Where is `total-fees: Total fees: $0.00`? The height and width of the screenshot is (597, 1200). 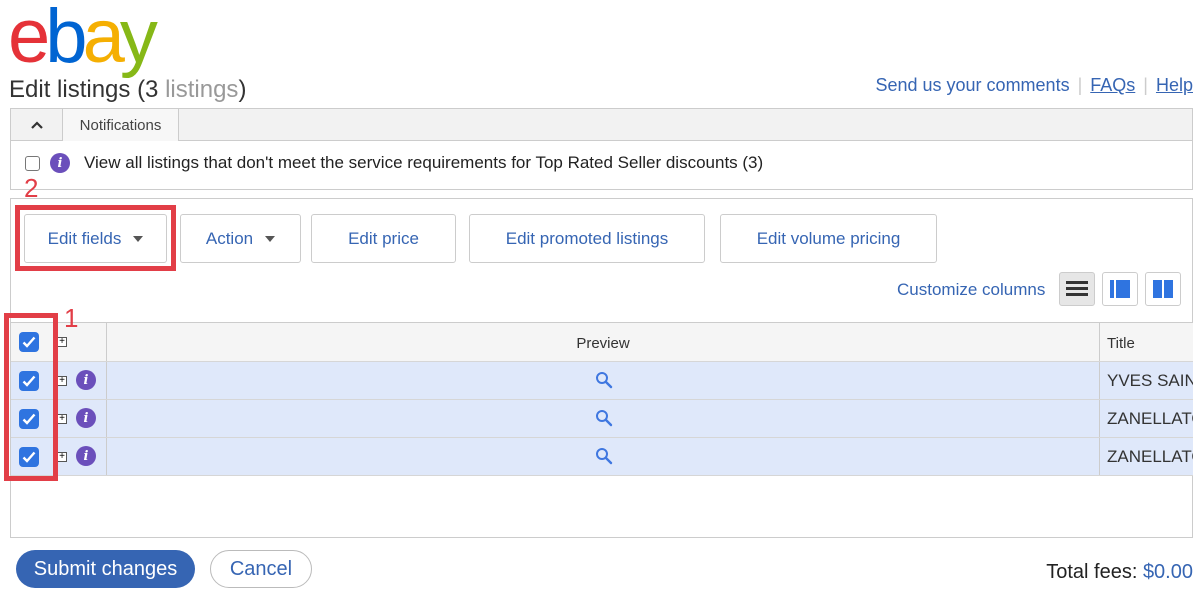
total-fees: Total fees: $0.00 is located at coordinates (1119, 572).